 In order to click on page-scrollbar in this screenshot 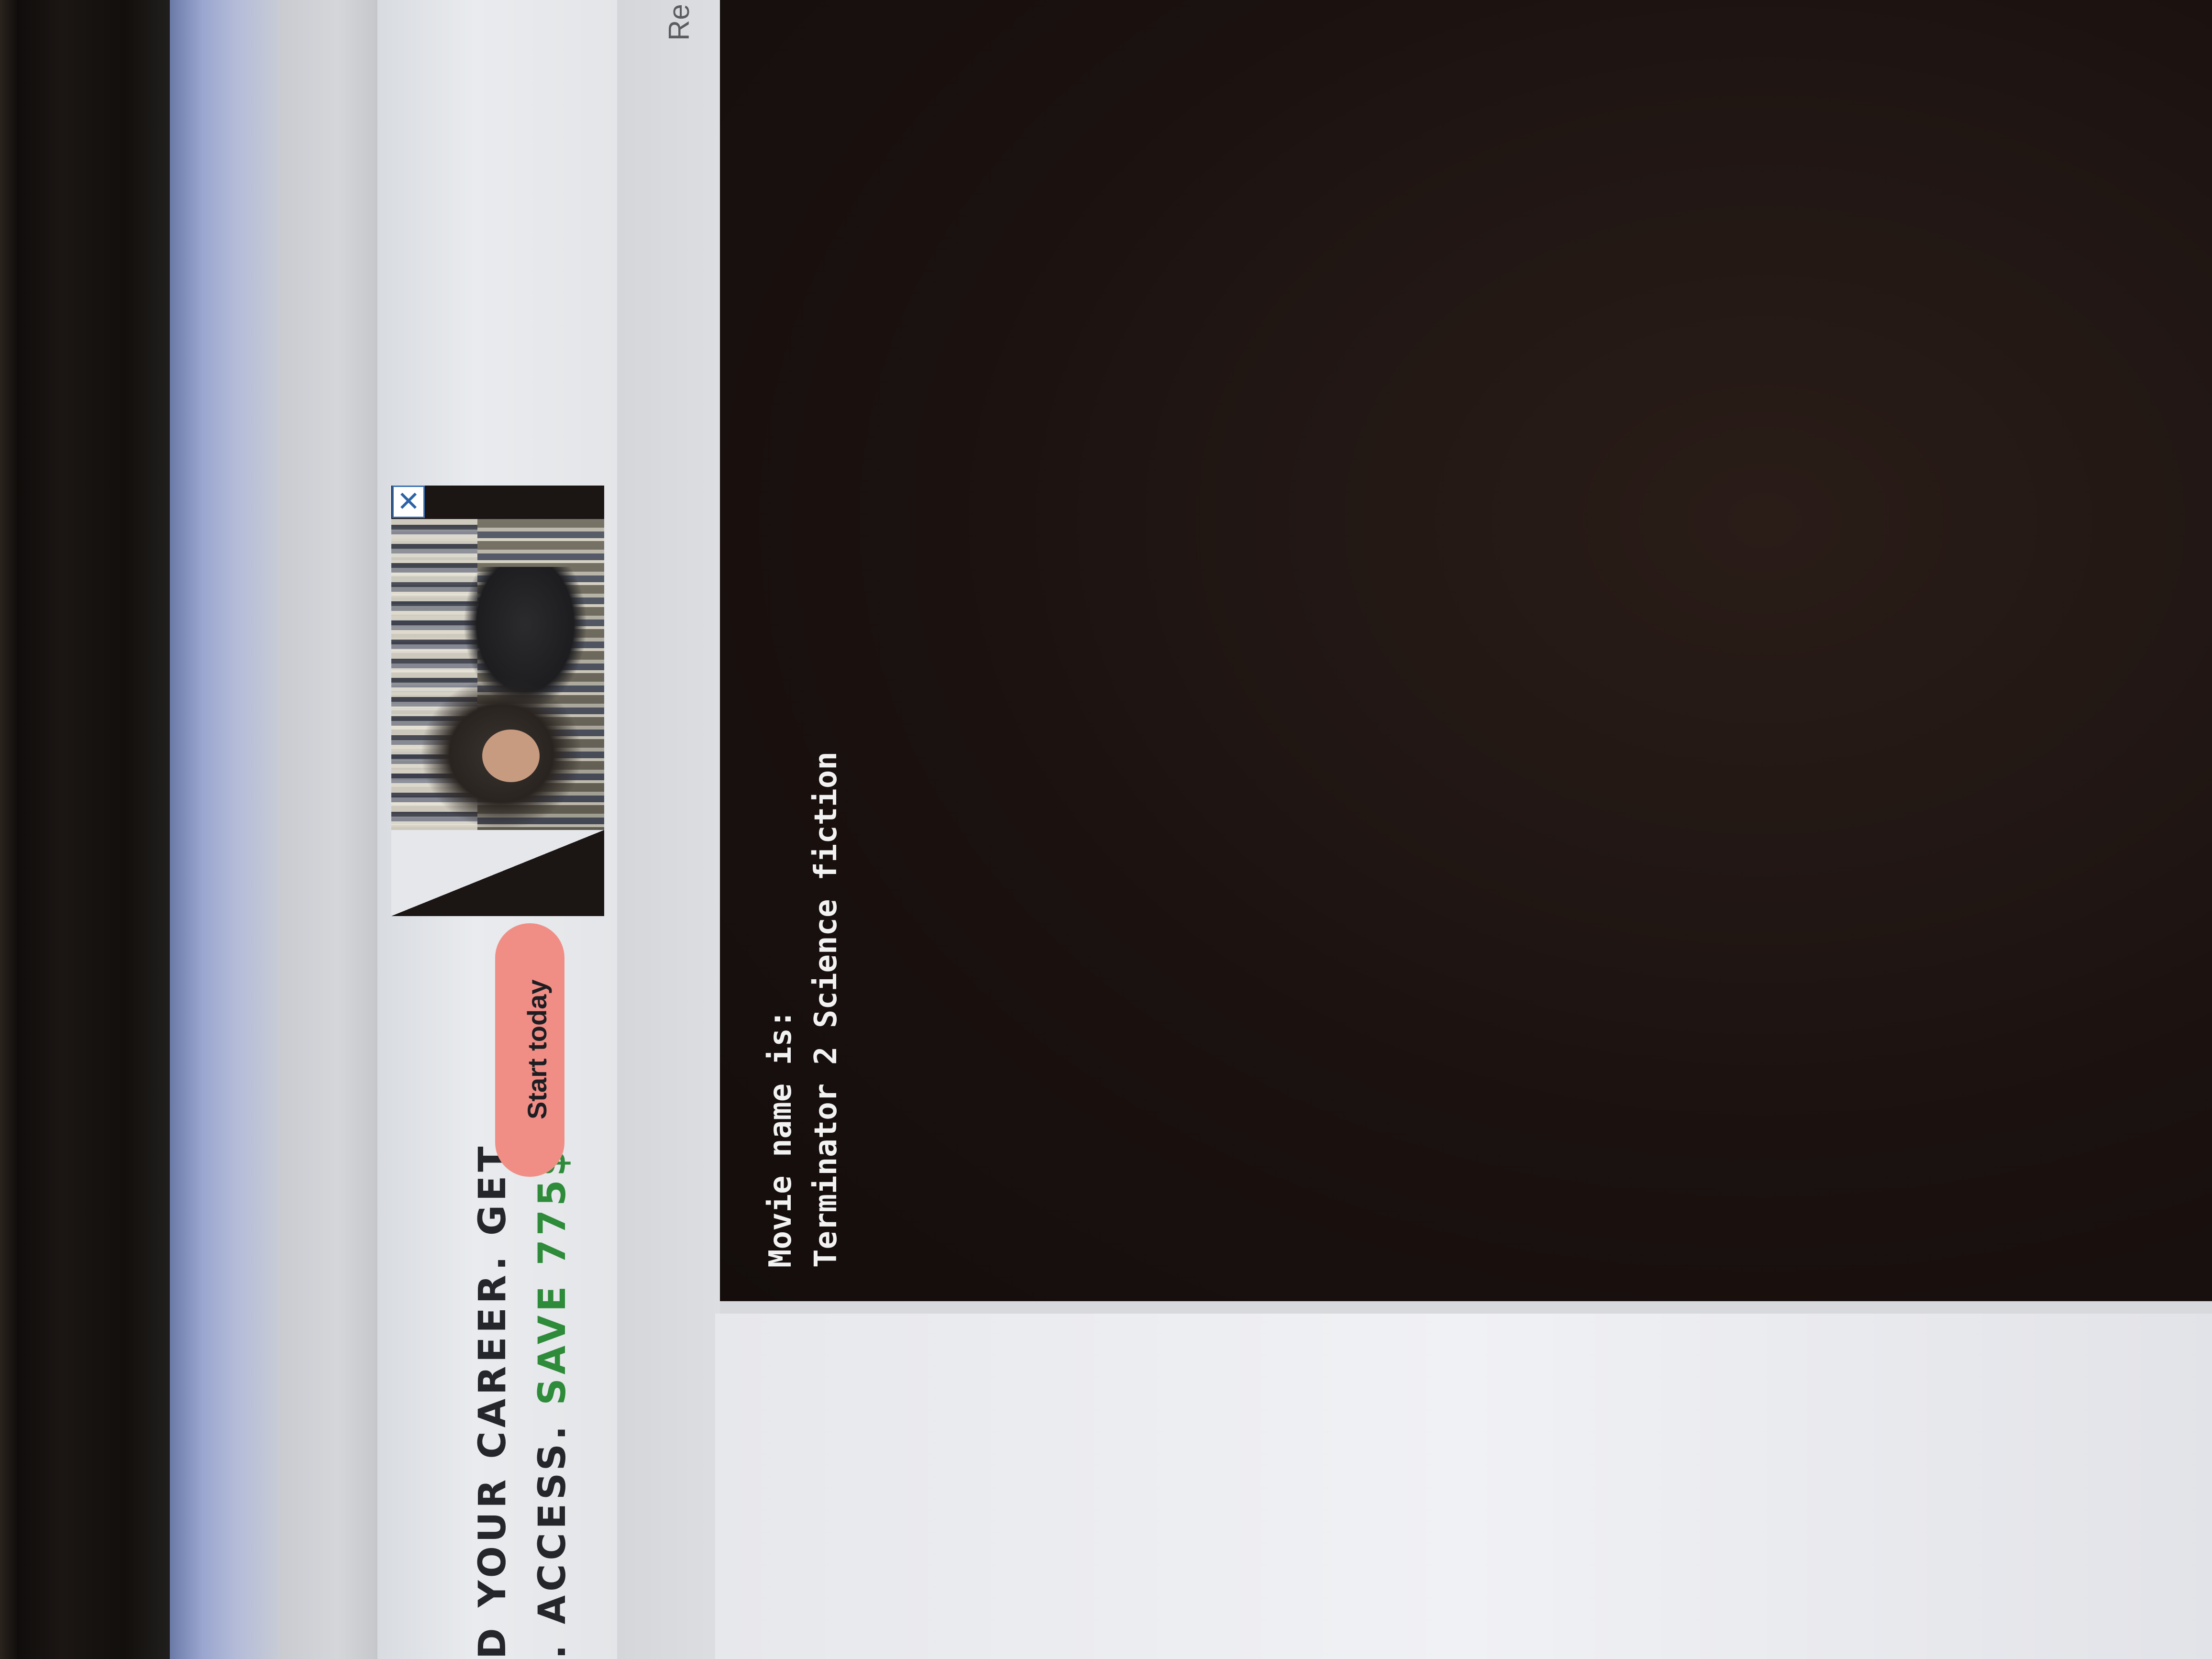, I will do `click(328, 829)`.